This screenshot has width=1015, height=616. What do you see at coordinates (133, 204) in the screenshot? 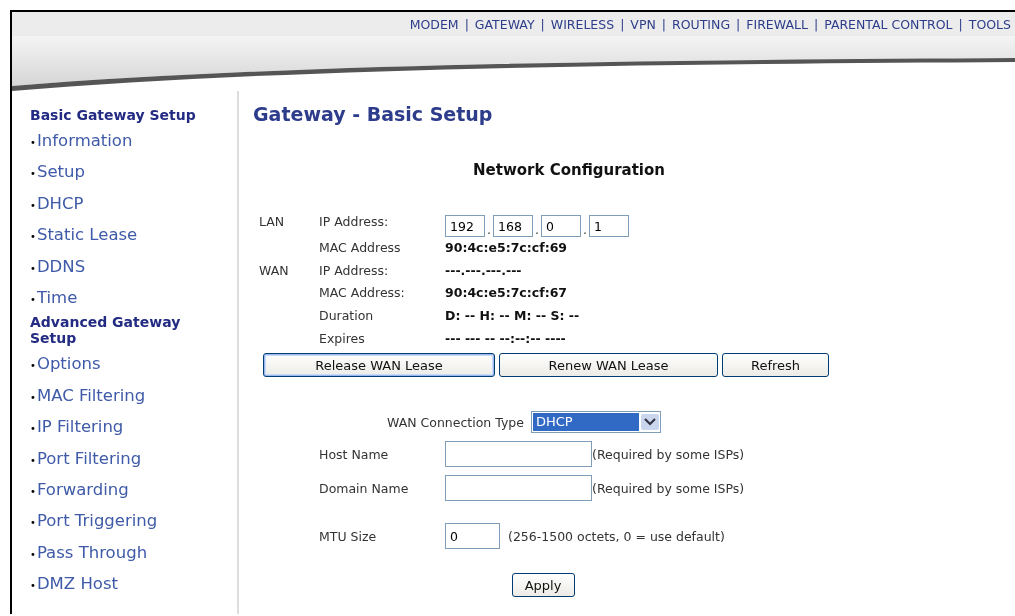
I see `sidebar-link: •DHCP` at bounding box center [133, 204].